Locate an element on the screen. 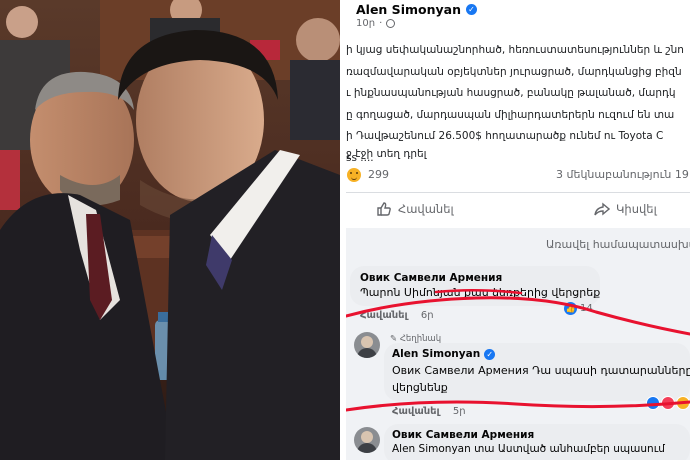 The image size is (690, 460). comment-text-line2: վերցնենք is located at coordinates (420, 387).